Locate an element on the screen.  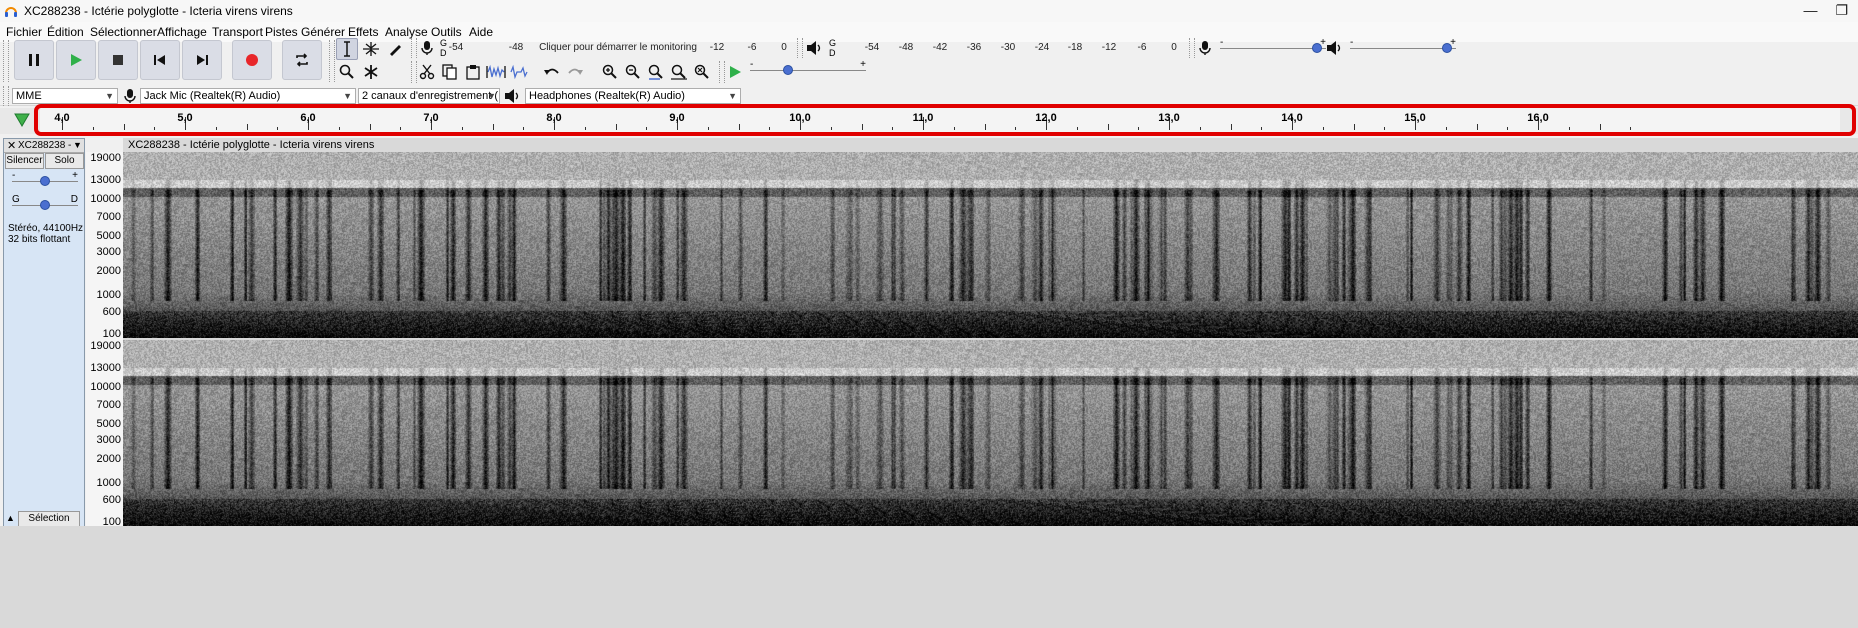
menu-tracks: Pistes is located at coordinates (281, 32).